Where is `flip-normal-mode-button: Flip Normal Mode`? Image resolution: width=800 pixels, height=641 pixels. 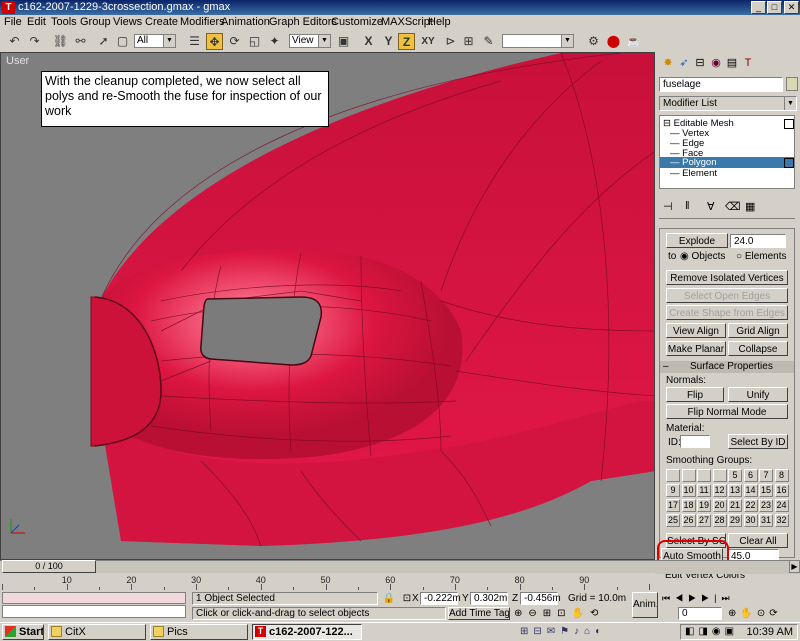
flip-normal-mode-button: Flip Normal Mode is located at coordinates (727, 411).